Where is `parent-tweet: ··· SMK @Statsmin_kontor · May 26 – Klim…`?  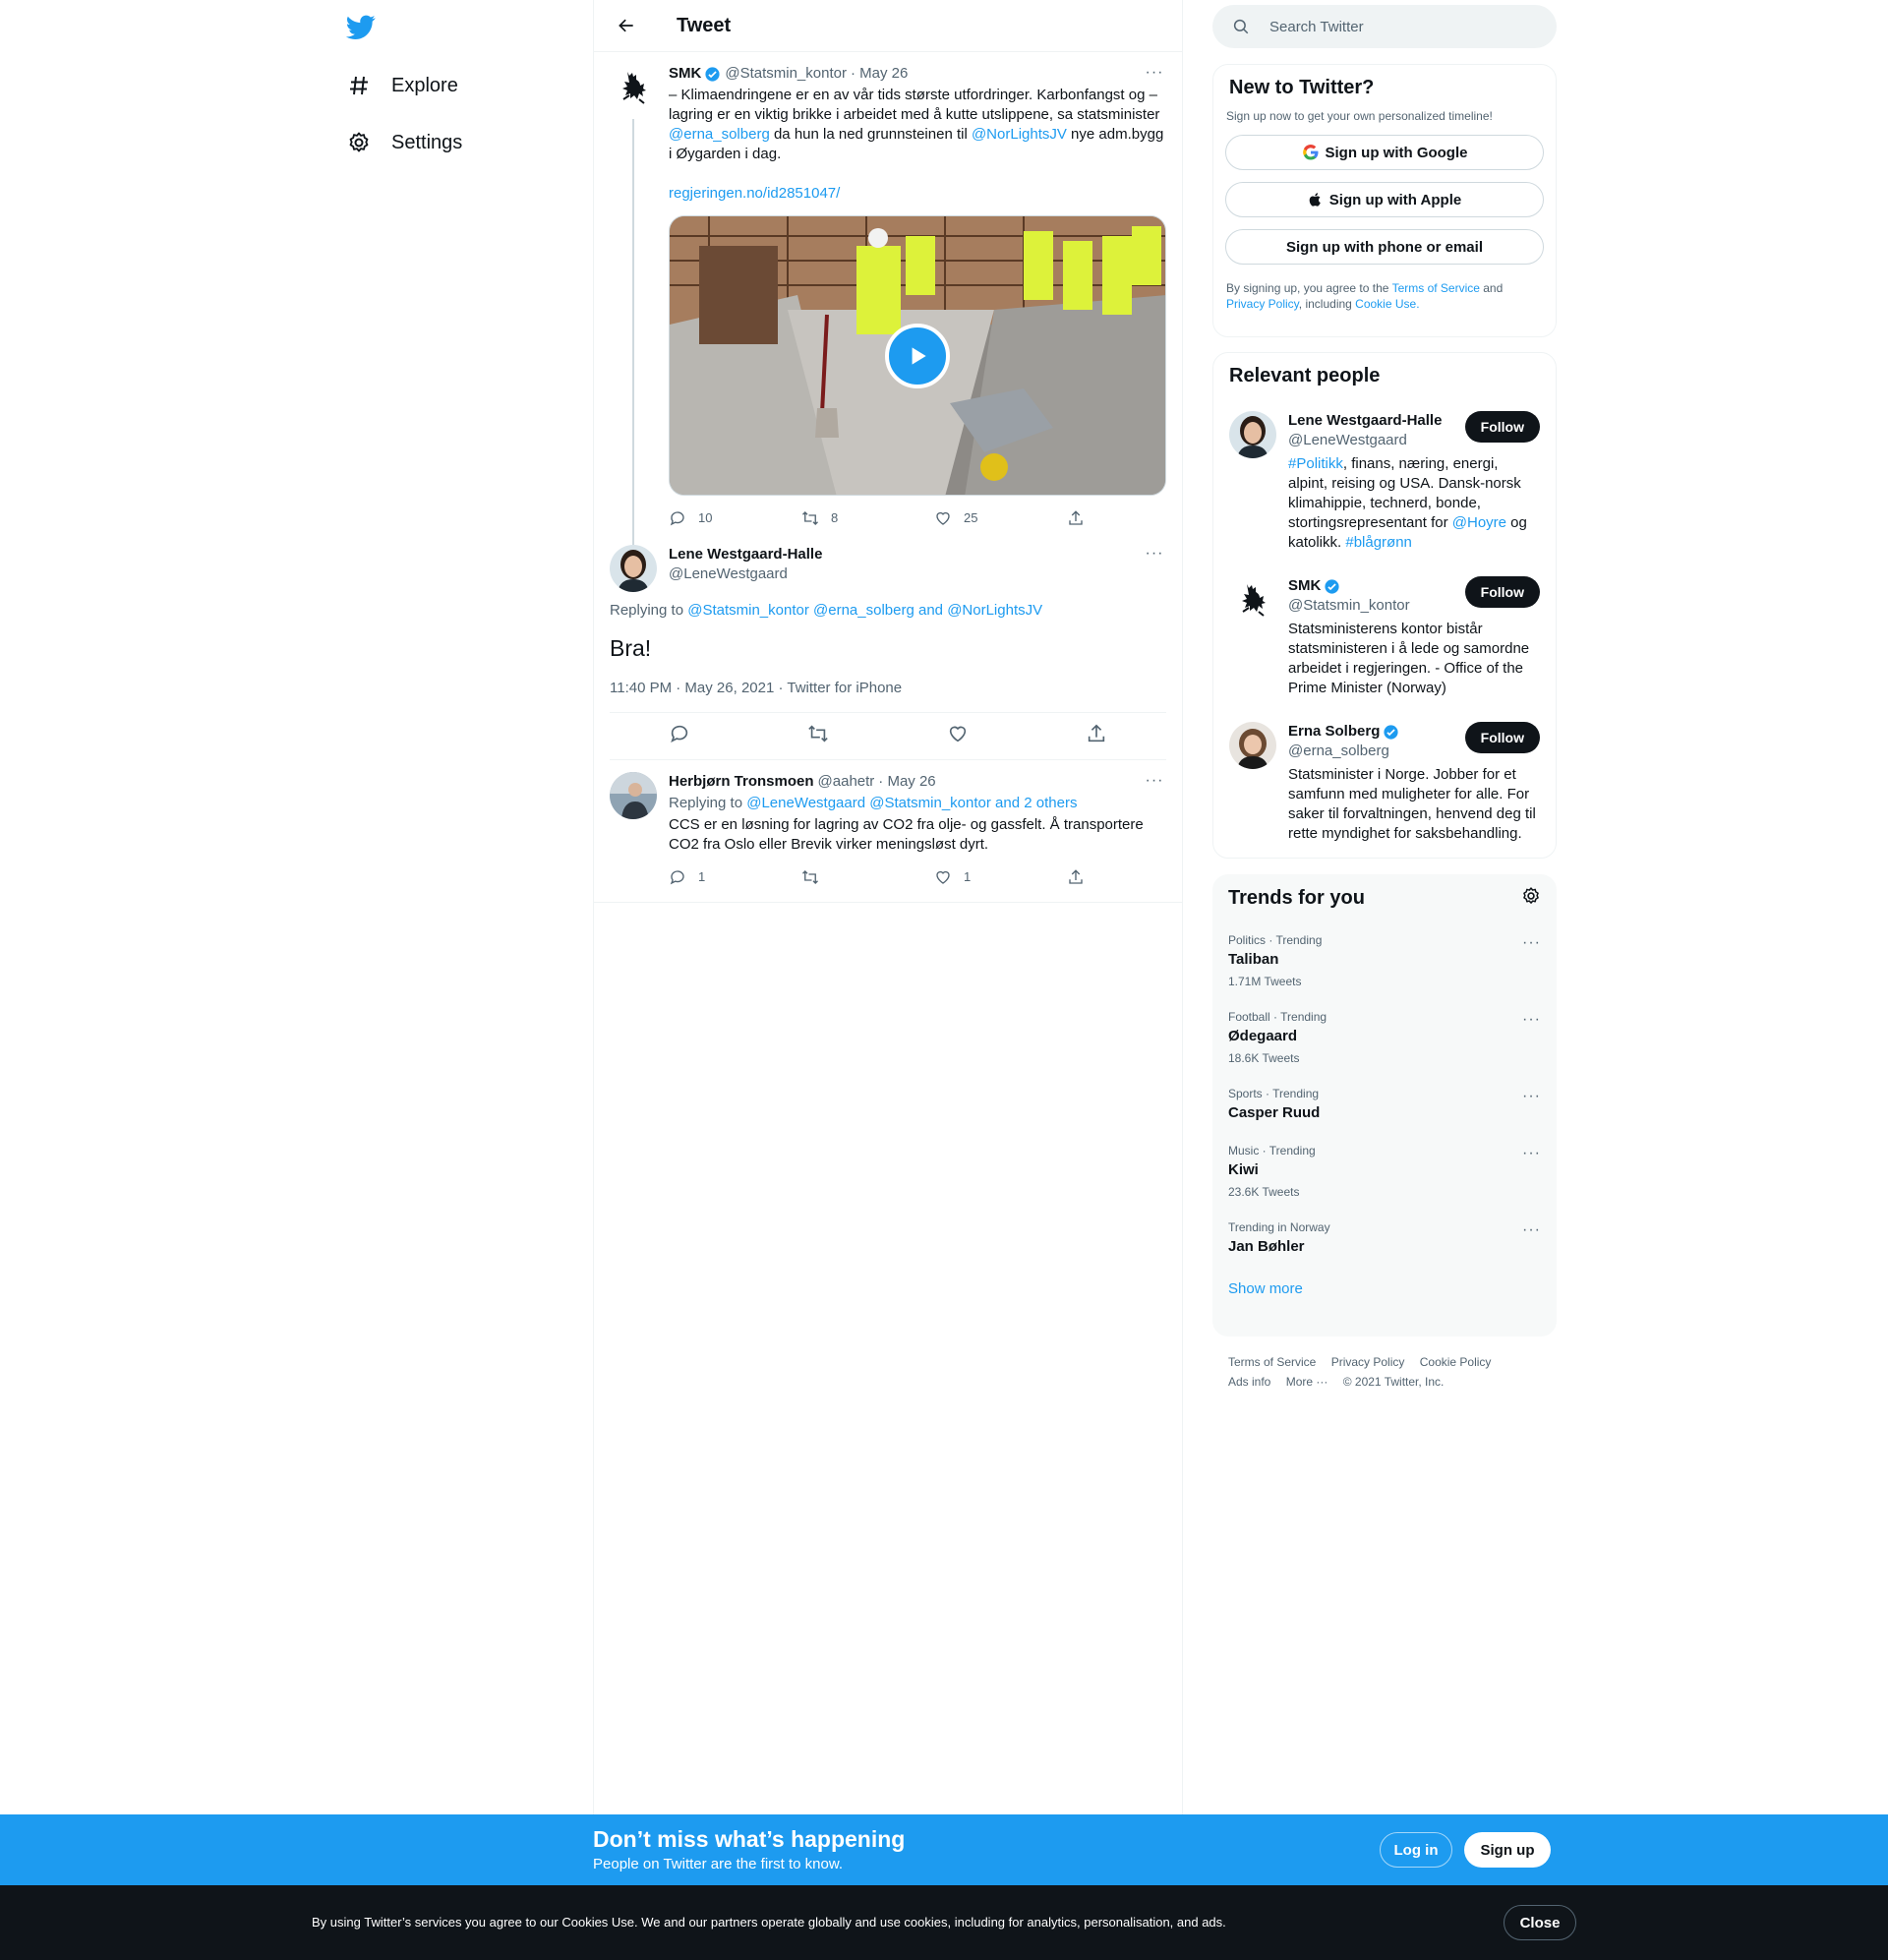 parent-tweet: ··· SMK @Statsmin_kontor · May 26 – Klim… is located at coordinates (888, 302).